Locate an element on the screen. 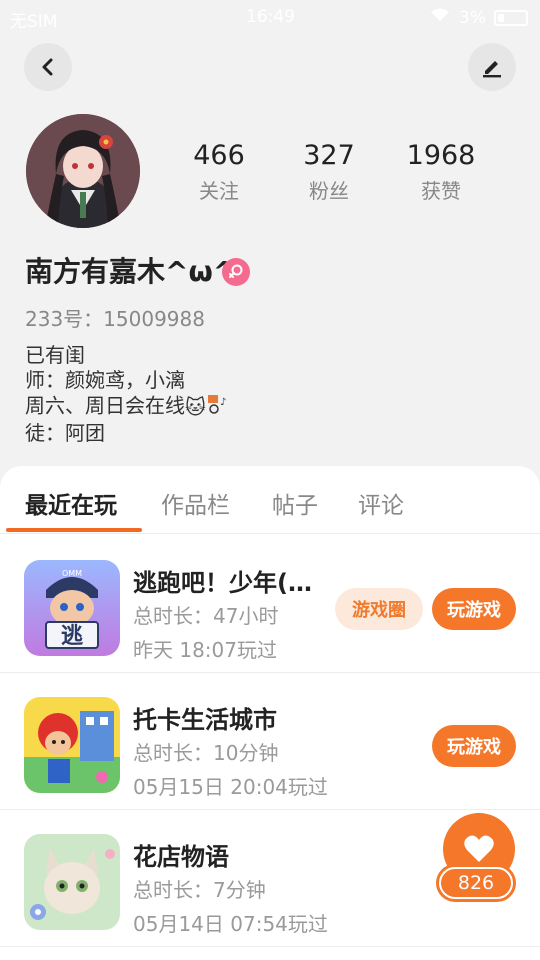 This screenshot has width=540, height=960. wifi-icon is located at coordinates (440, 17).